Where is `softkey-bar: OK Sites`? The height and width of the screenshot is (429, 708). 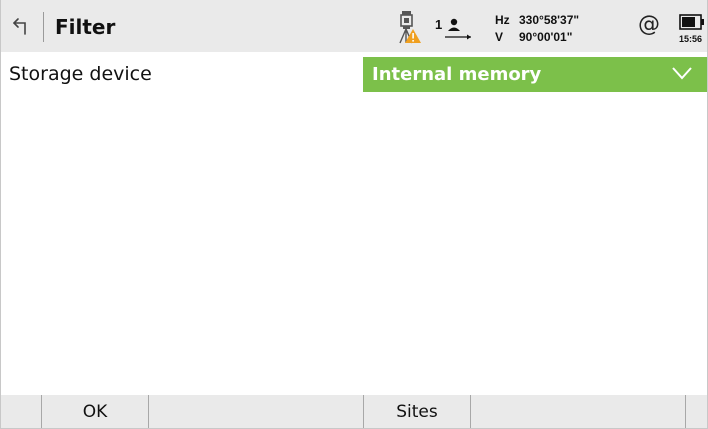 softkey-bar: OK Sites is located at coordinates (354, 411).